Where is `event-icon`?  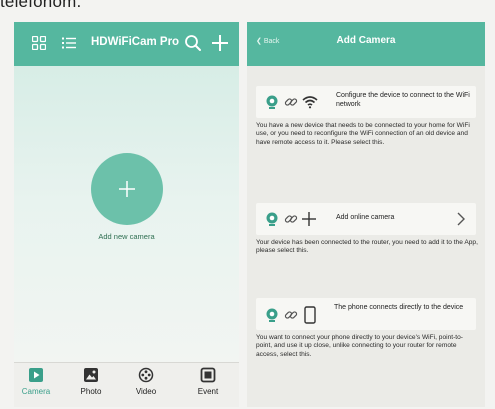 event-icon is located at coordinates (208, 375).